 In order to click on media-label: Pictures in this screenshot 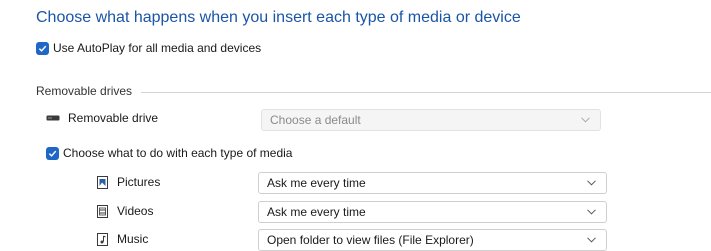, I will do `click(139, 182)`.